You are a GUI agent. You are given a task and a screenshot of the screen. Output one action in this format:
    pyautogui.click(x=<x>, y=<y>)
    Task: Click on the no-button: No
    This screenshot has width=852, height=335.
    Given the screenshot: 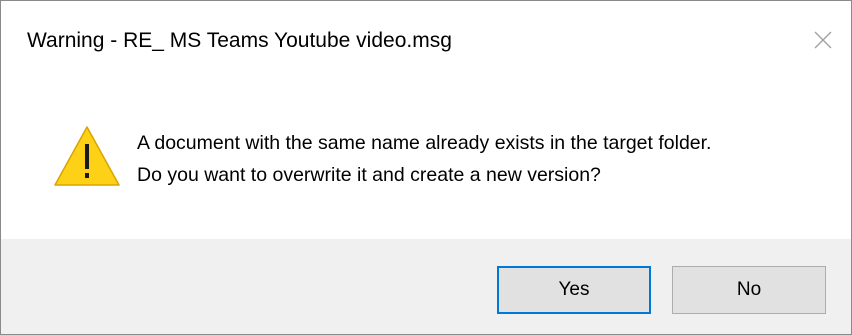 What is the action you would take?
    pyautogui.click(x=749, y=290)
    